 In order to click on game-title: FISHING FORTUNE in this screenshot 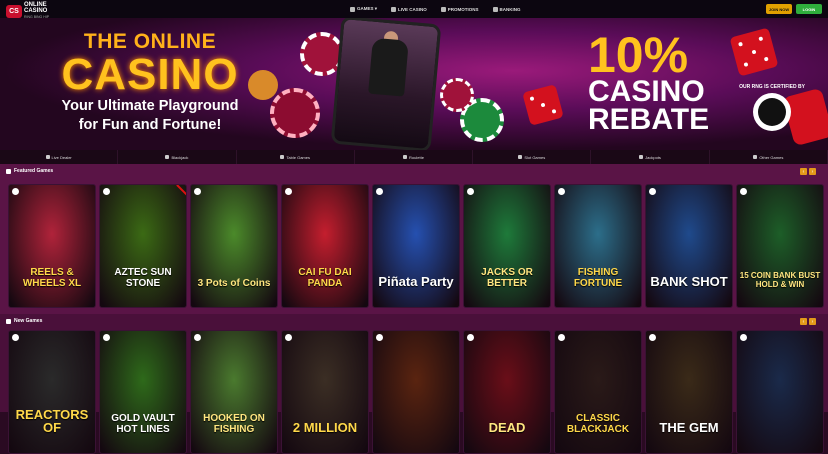, I will do `click(598, 278)`.